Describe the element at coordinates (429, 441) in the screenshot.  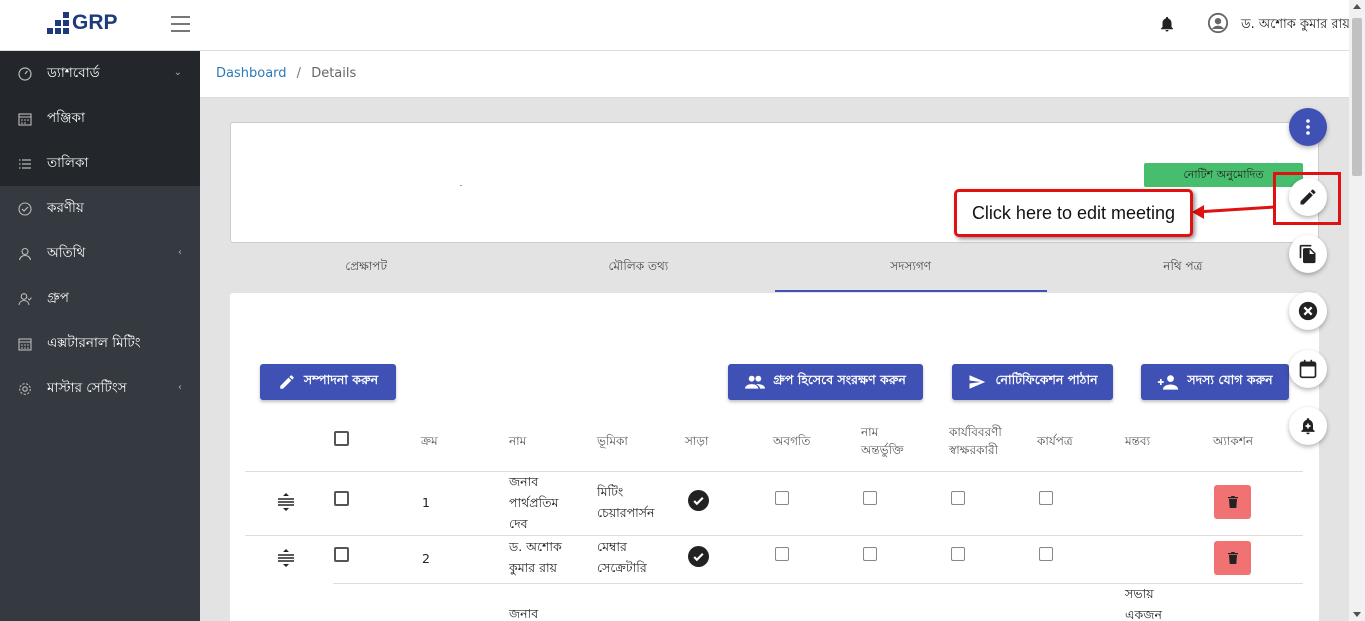
I see `header-serial: ক্রম` at that location.